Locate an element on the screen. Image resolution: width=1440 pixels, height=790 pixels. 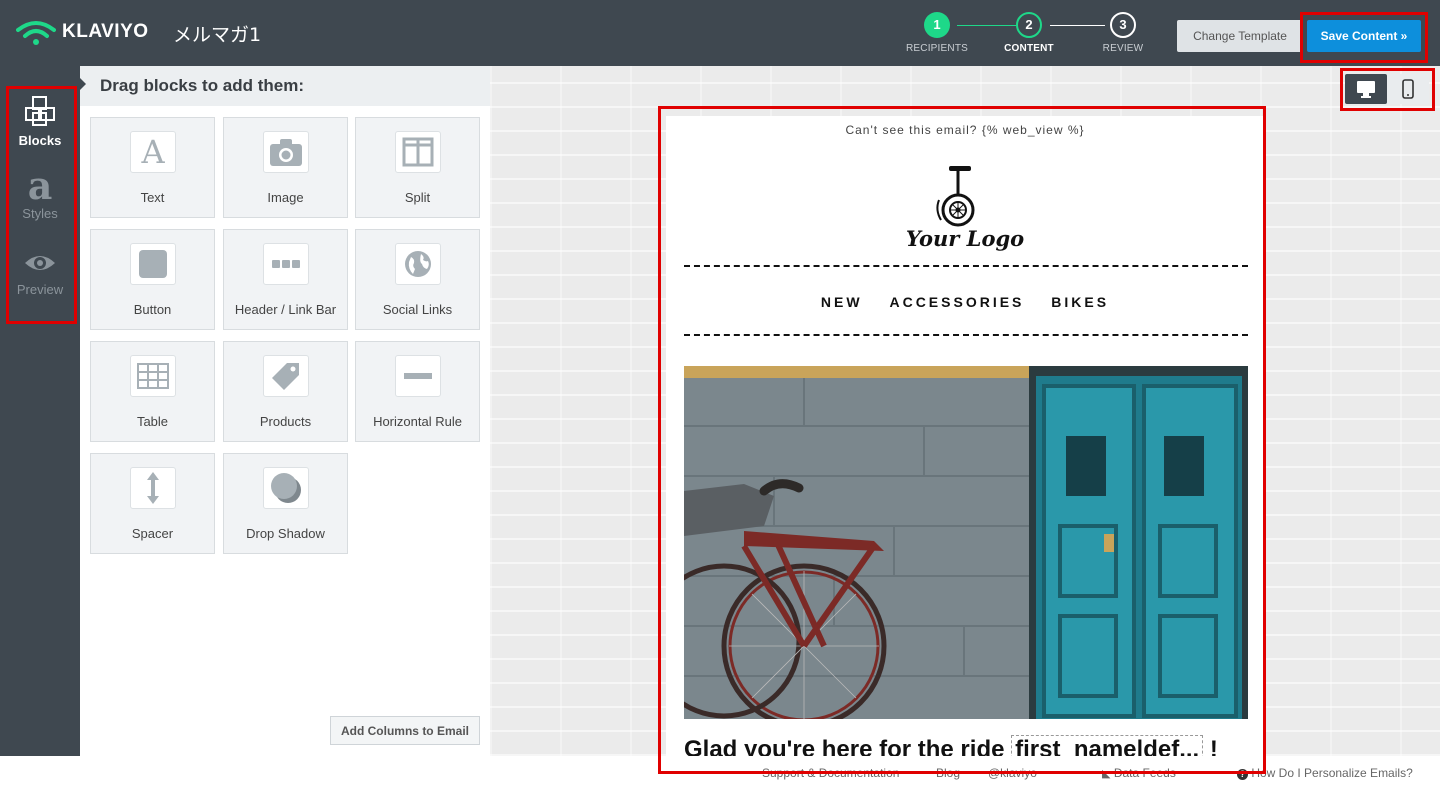
eye-icon is located at coordinates (40, 263).